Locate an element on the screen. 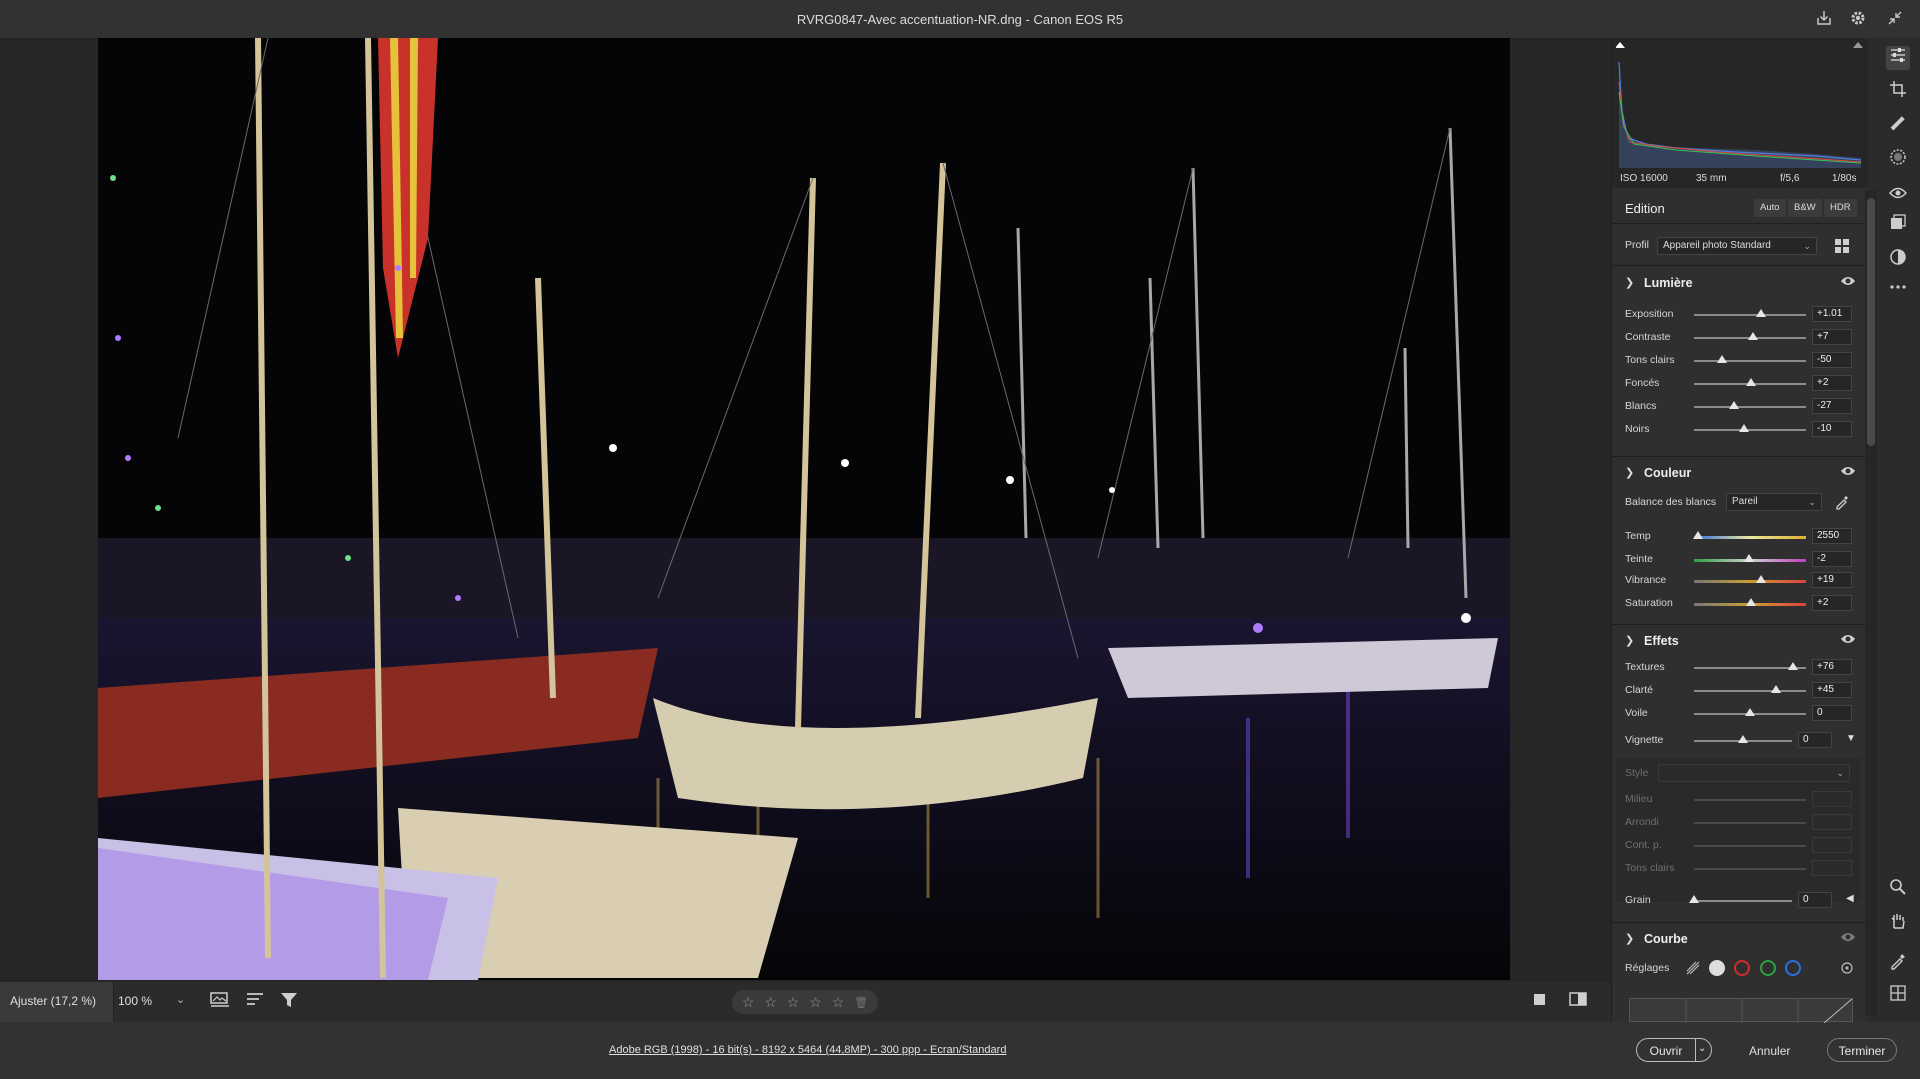 Image resolution: width=1920 pixels, height=1079 pixels. compare-view-icon is located at coordinates (1578, 1002).